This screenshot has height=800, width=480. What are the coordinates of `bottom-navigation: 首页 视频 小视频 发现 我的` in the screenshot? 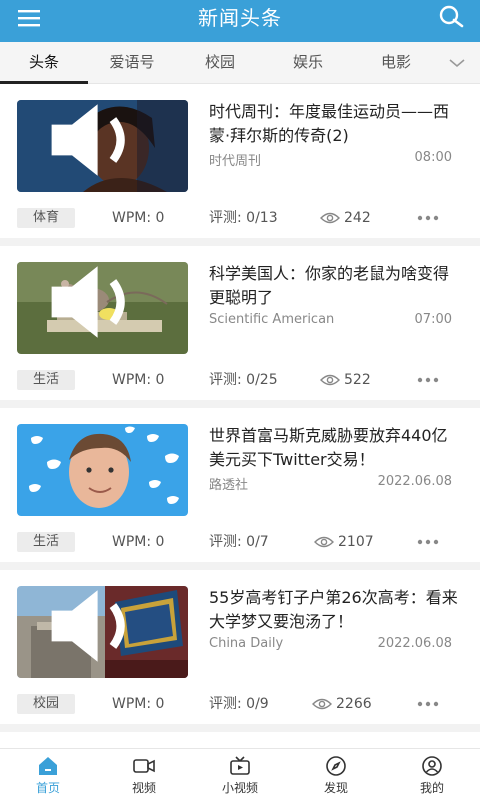 It's located at (240, 774).